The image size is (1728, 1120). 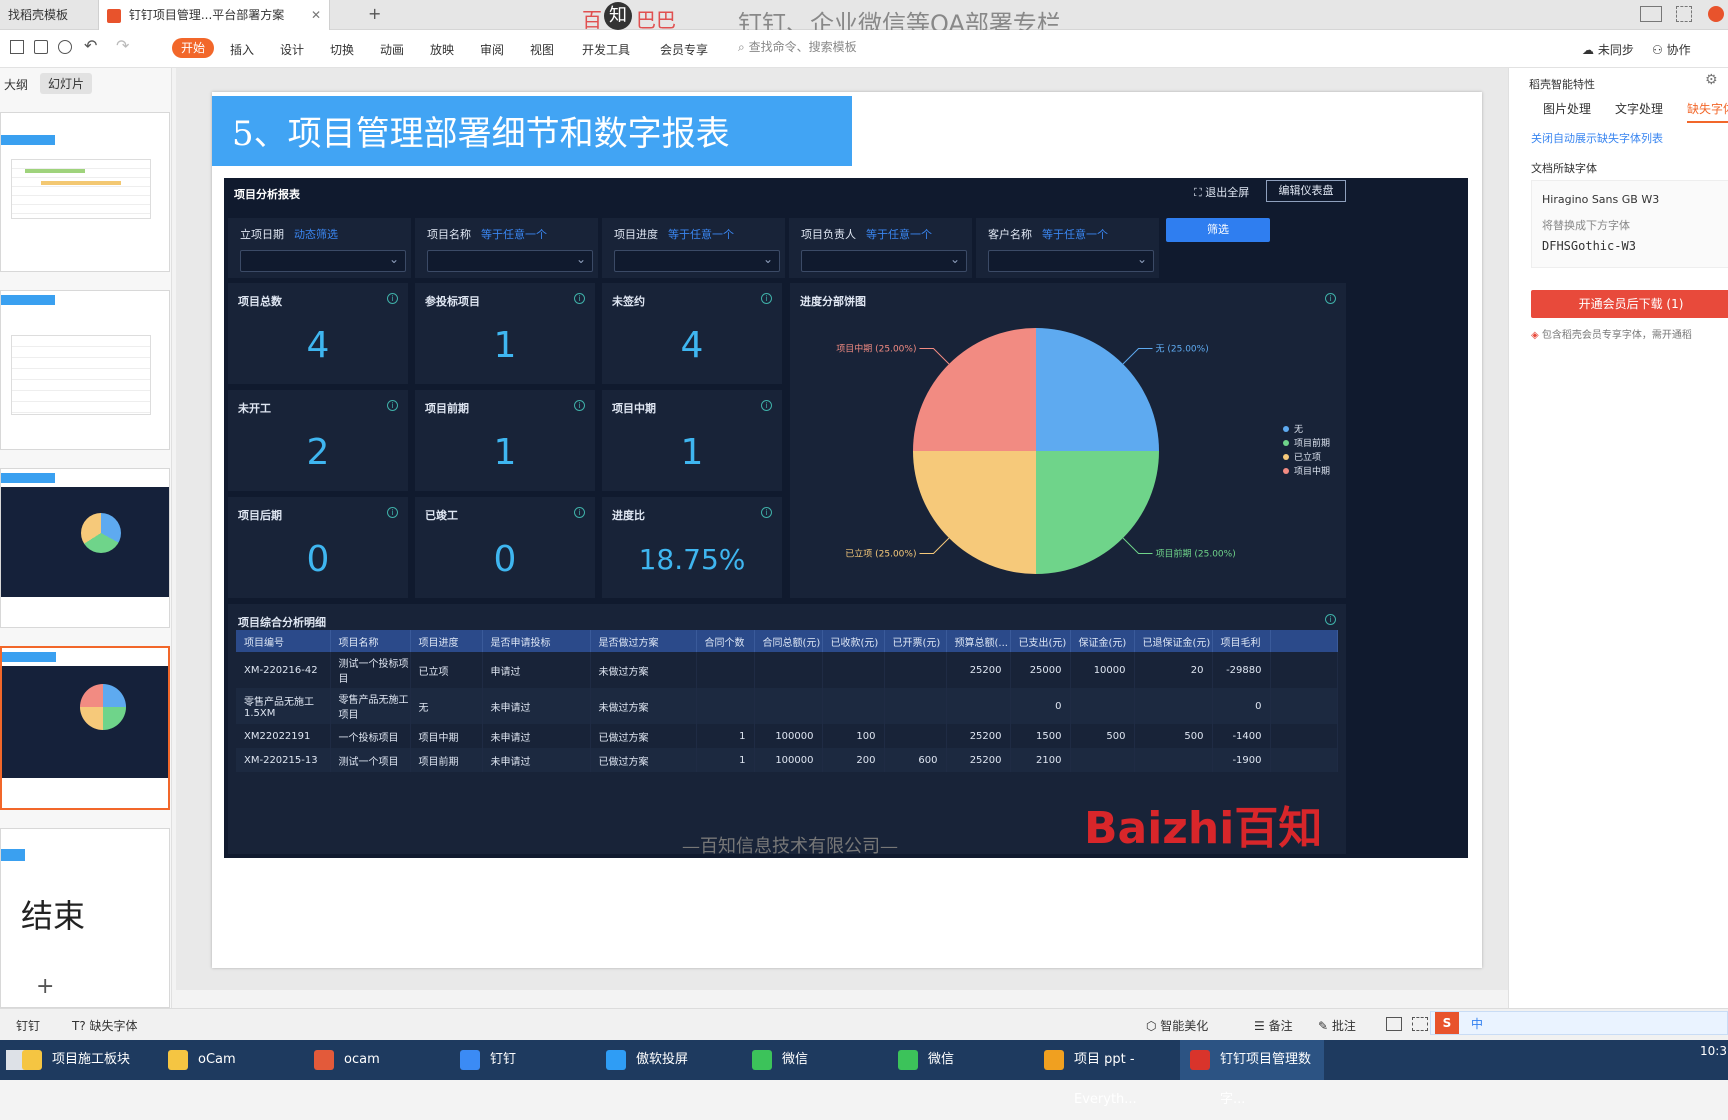 What do you see at coordinates (1651, 14) in the screenshot?
I see `layout-icon` at bounding box center [1651, 14].